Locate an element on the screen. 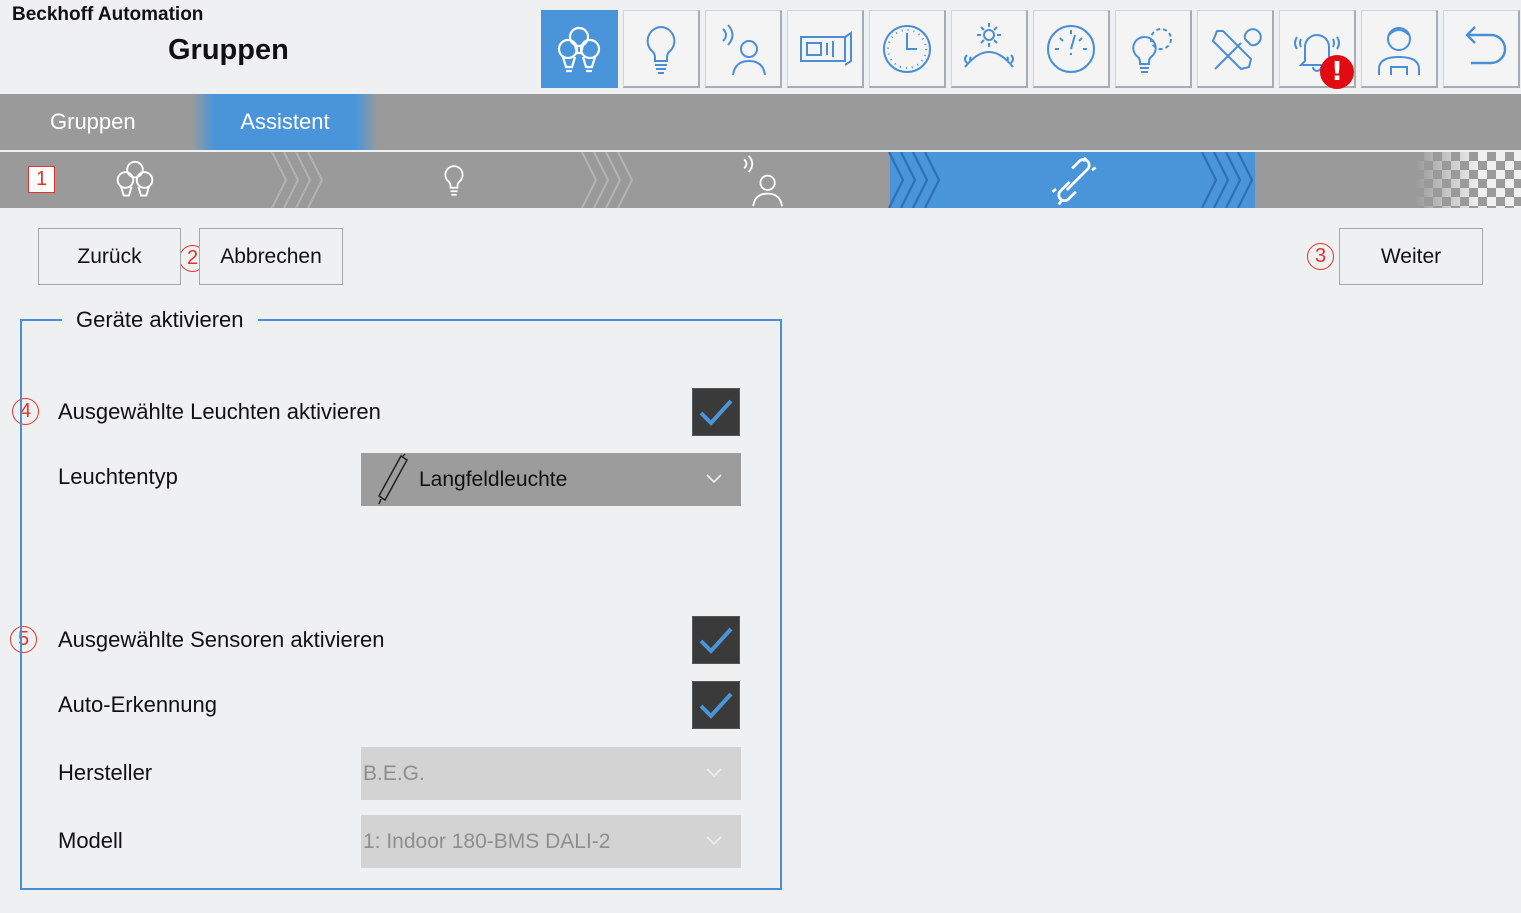  tube-lamp-icon is located at coordinates (393, 479).